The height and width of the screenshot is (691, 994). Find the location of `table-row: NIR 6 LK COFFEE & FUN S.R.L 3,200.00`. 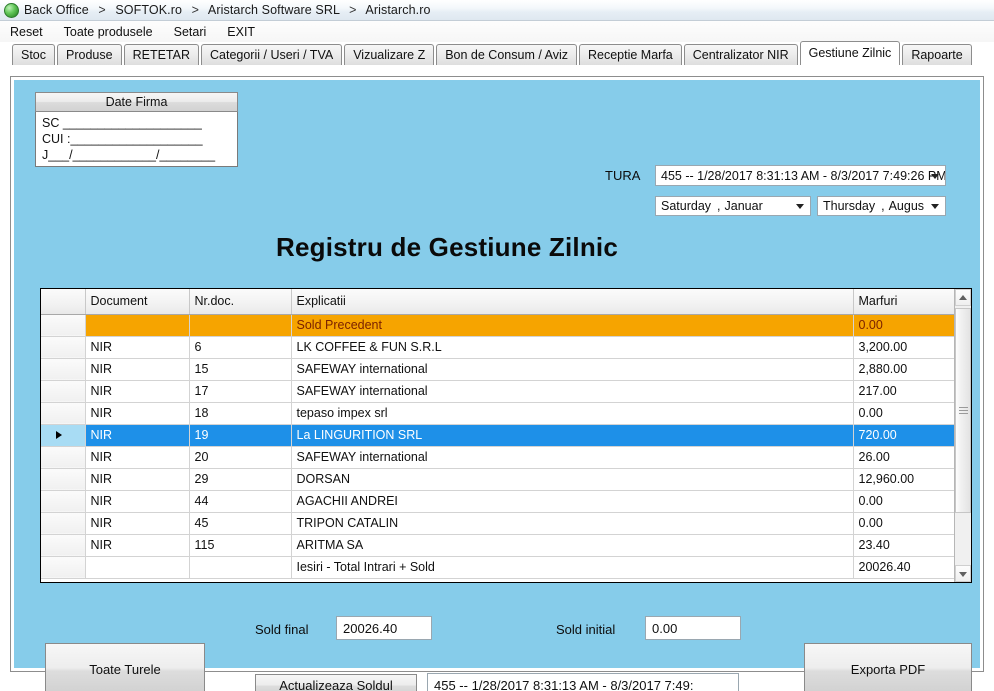

table-row: NIR 6 LK COFFEE & FUN S.R.L 3,200.00 is located at coordinates (497, 347).